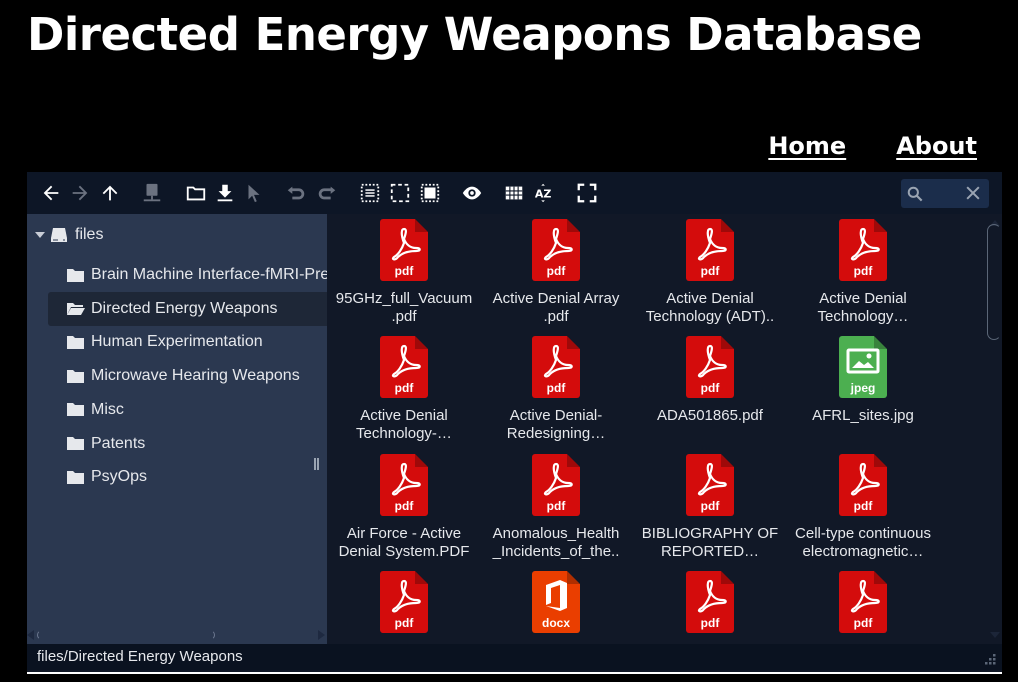  Describe the element at coordinates (59, 235) in the screenshot. I see `drive-icon` at that location.